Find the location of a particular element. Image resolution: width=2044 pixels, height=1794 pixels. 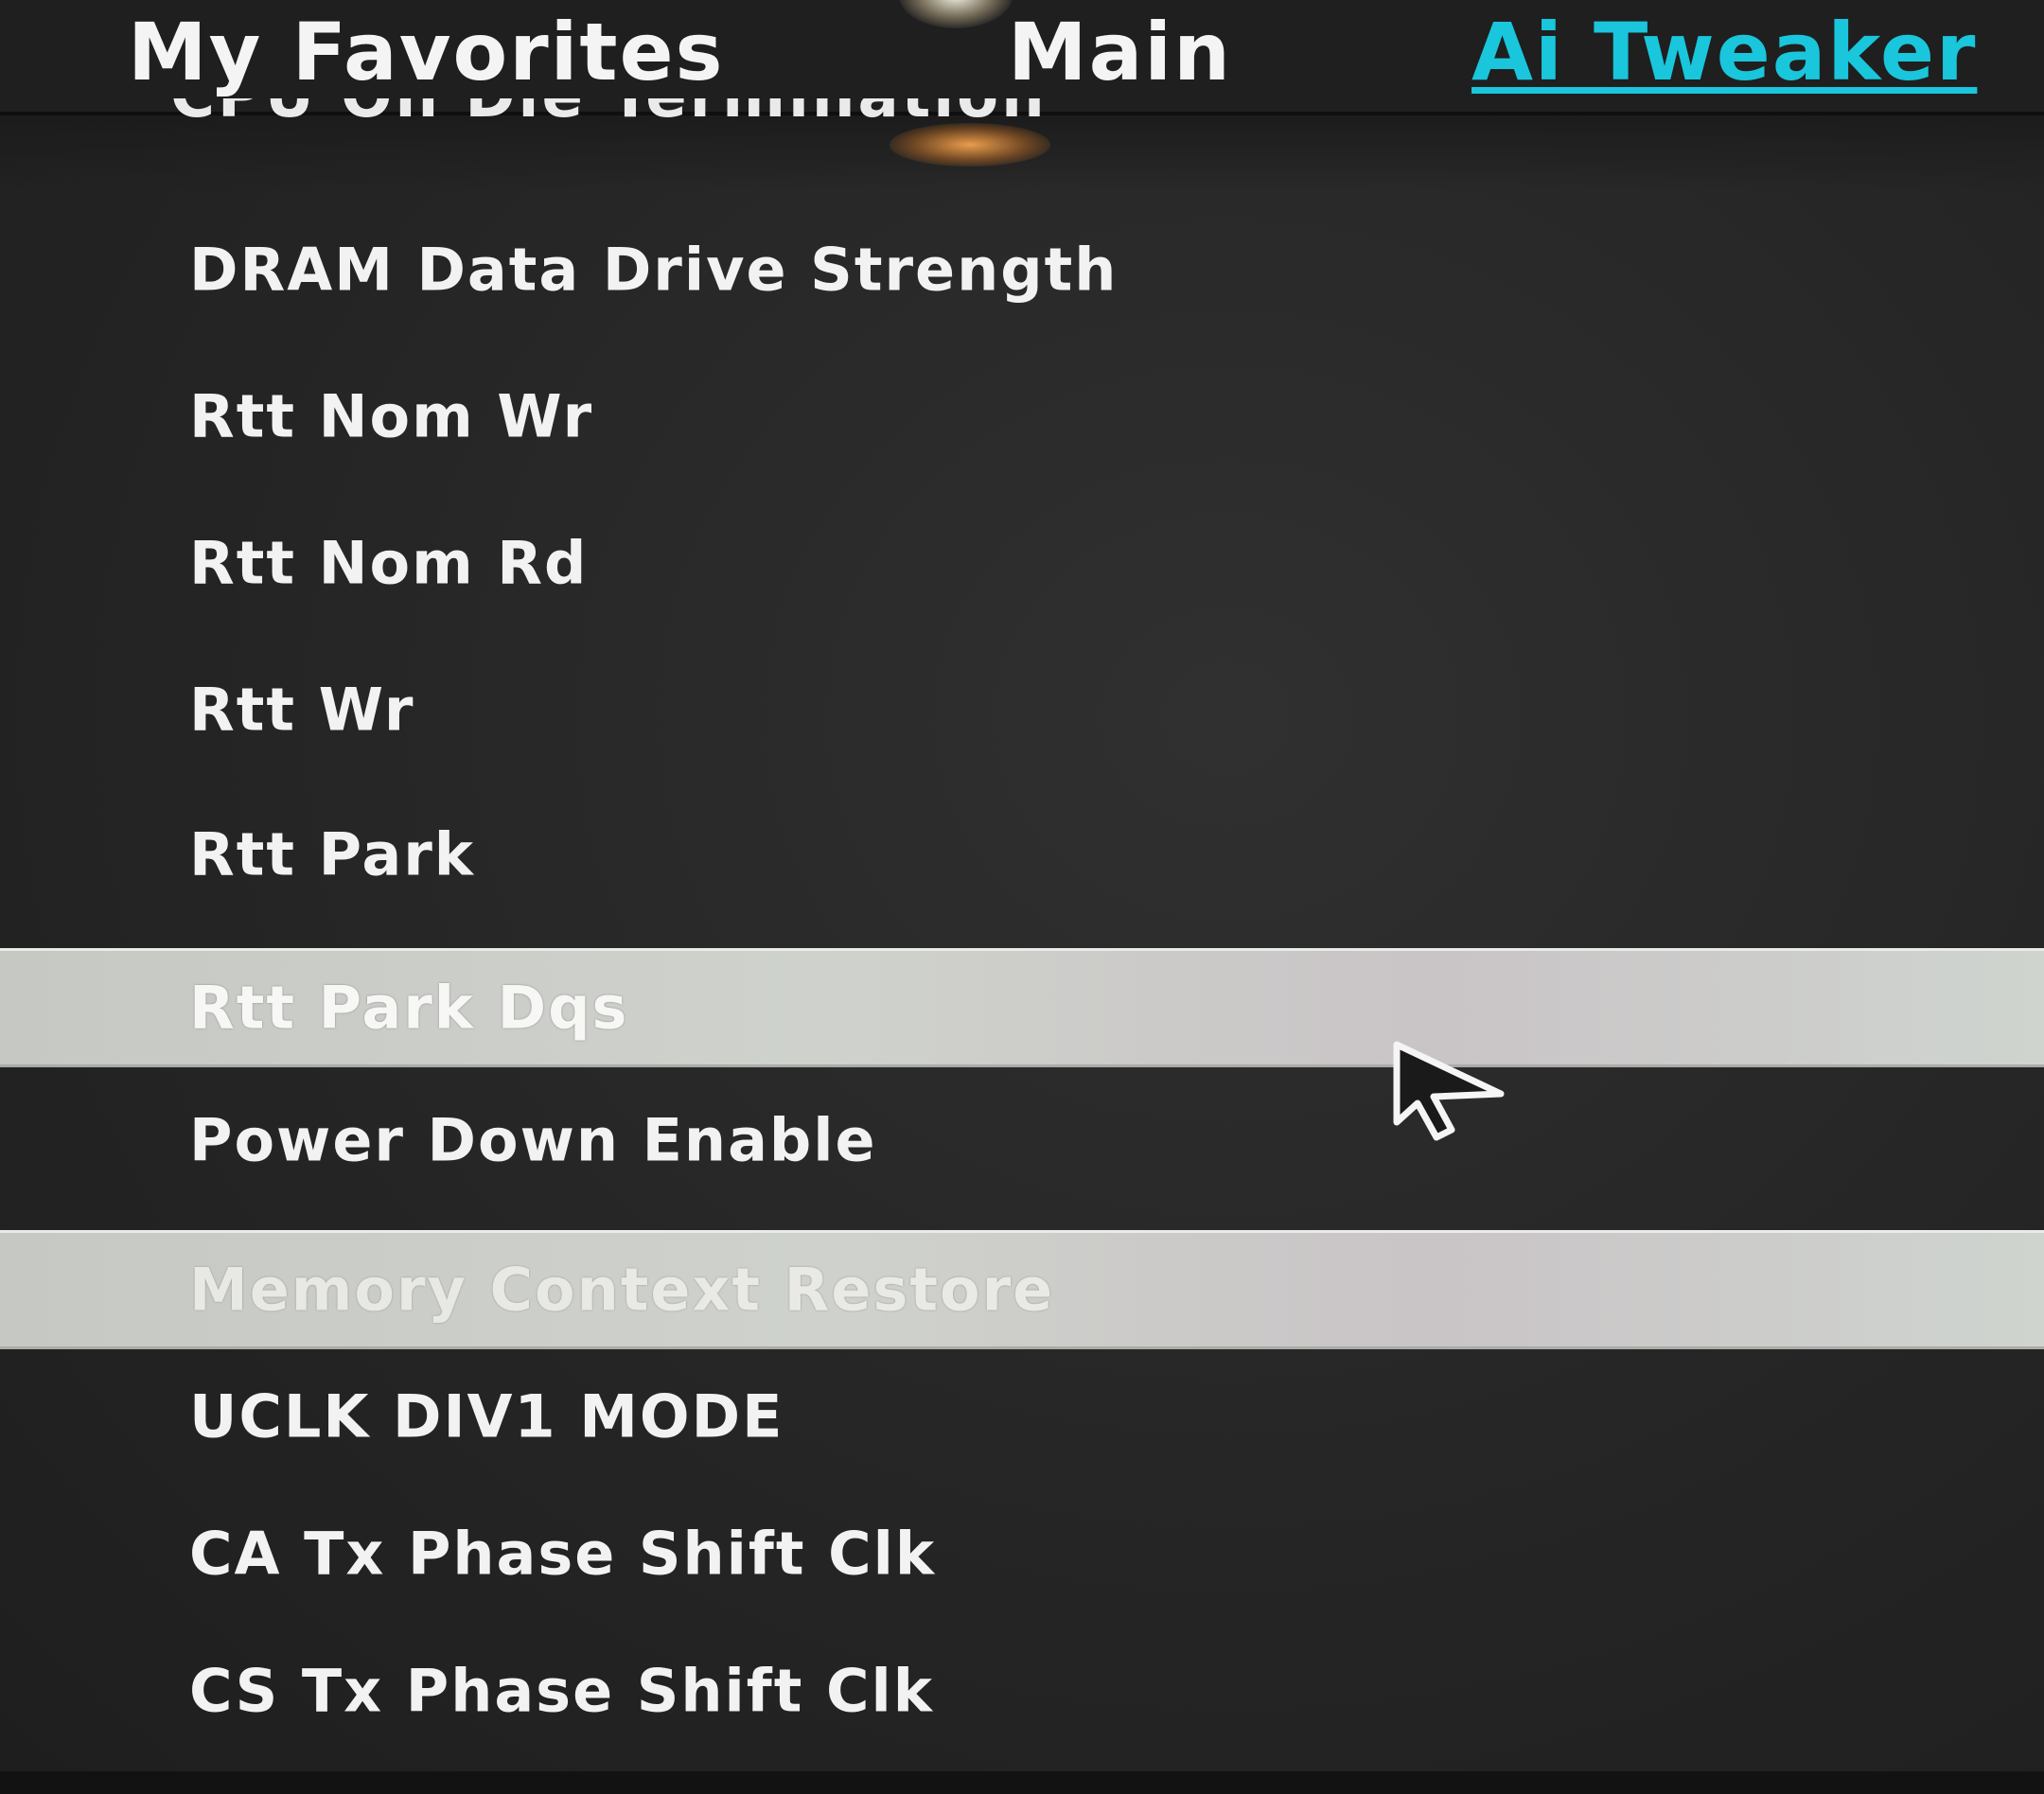

menu-item-rtt-nom-rd: Rtt Nom Rd is located at coordinates (1022, 563).